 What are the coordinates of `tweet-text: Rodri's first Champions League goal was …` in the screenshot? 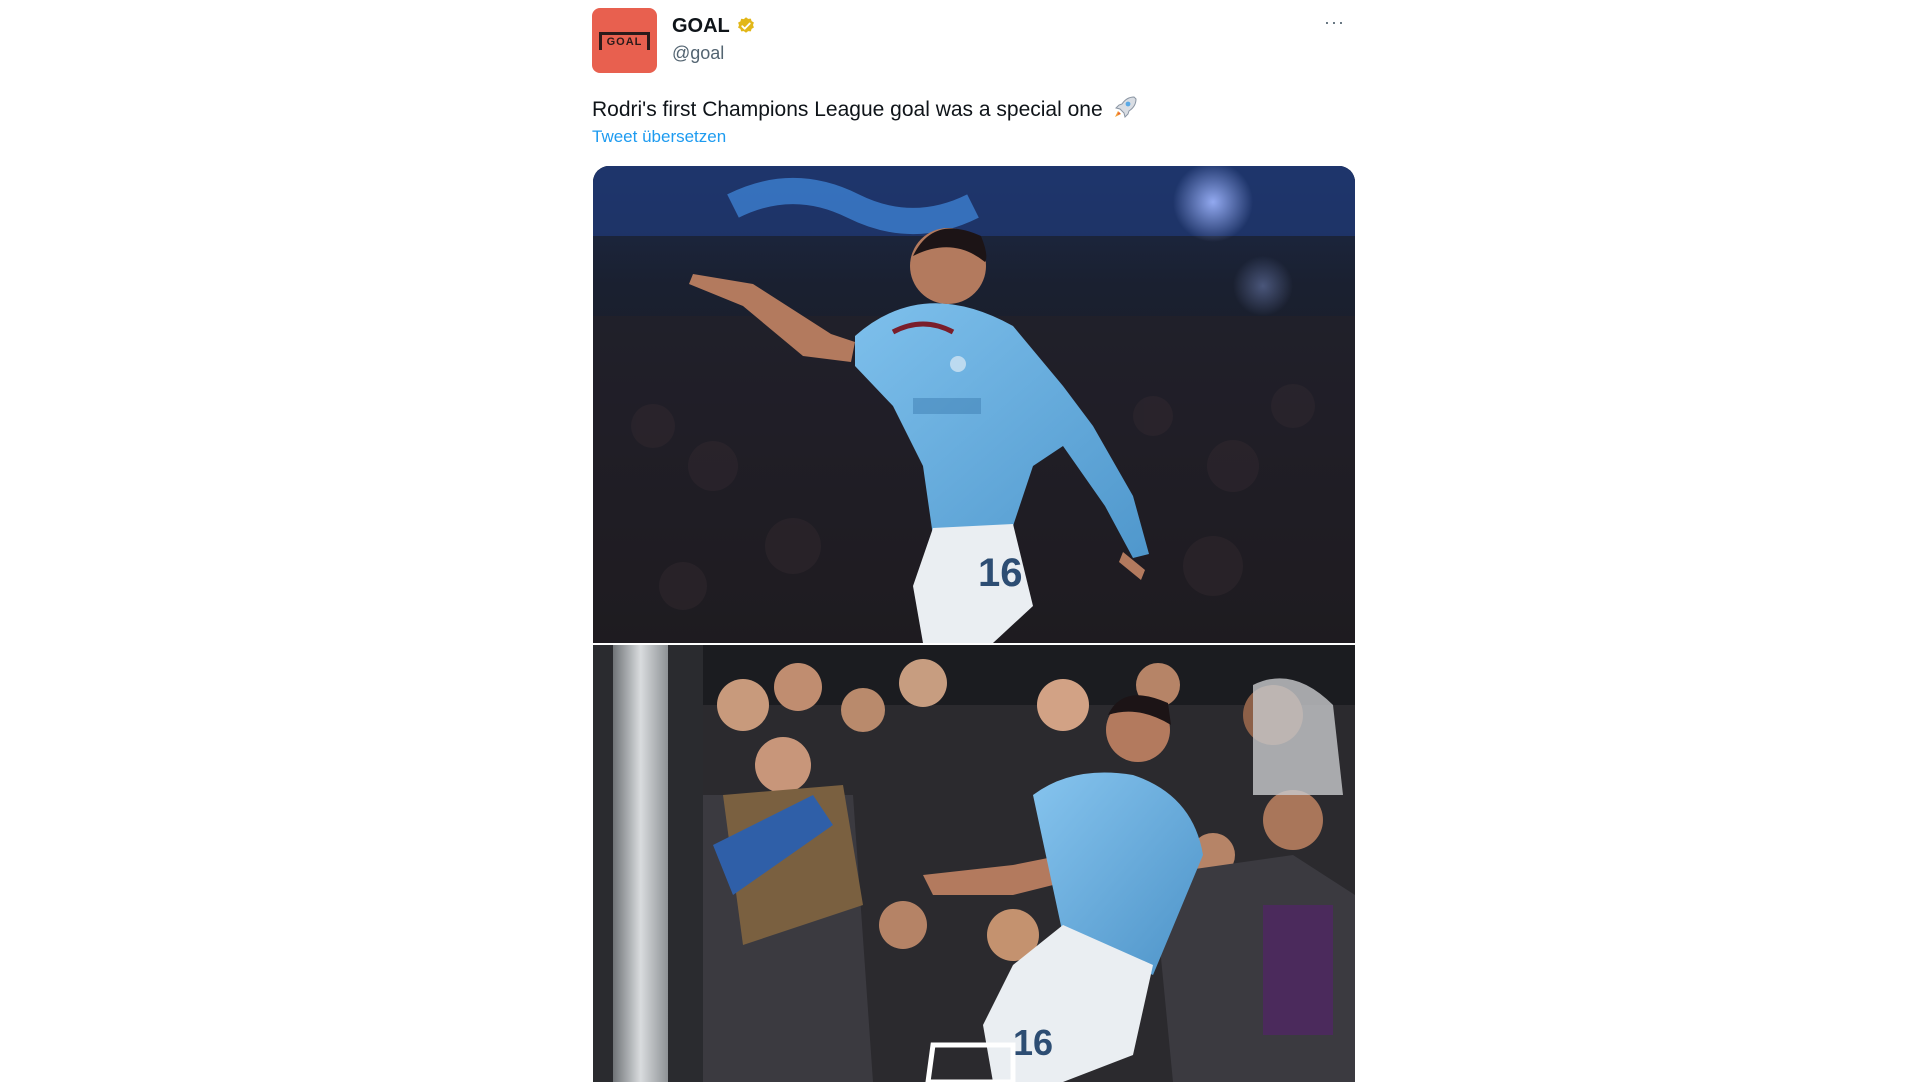 It's located at (865, 109).